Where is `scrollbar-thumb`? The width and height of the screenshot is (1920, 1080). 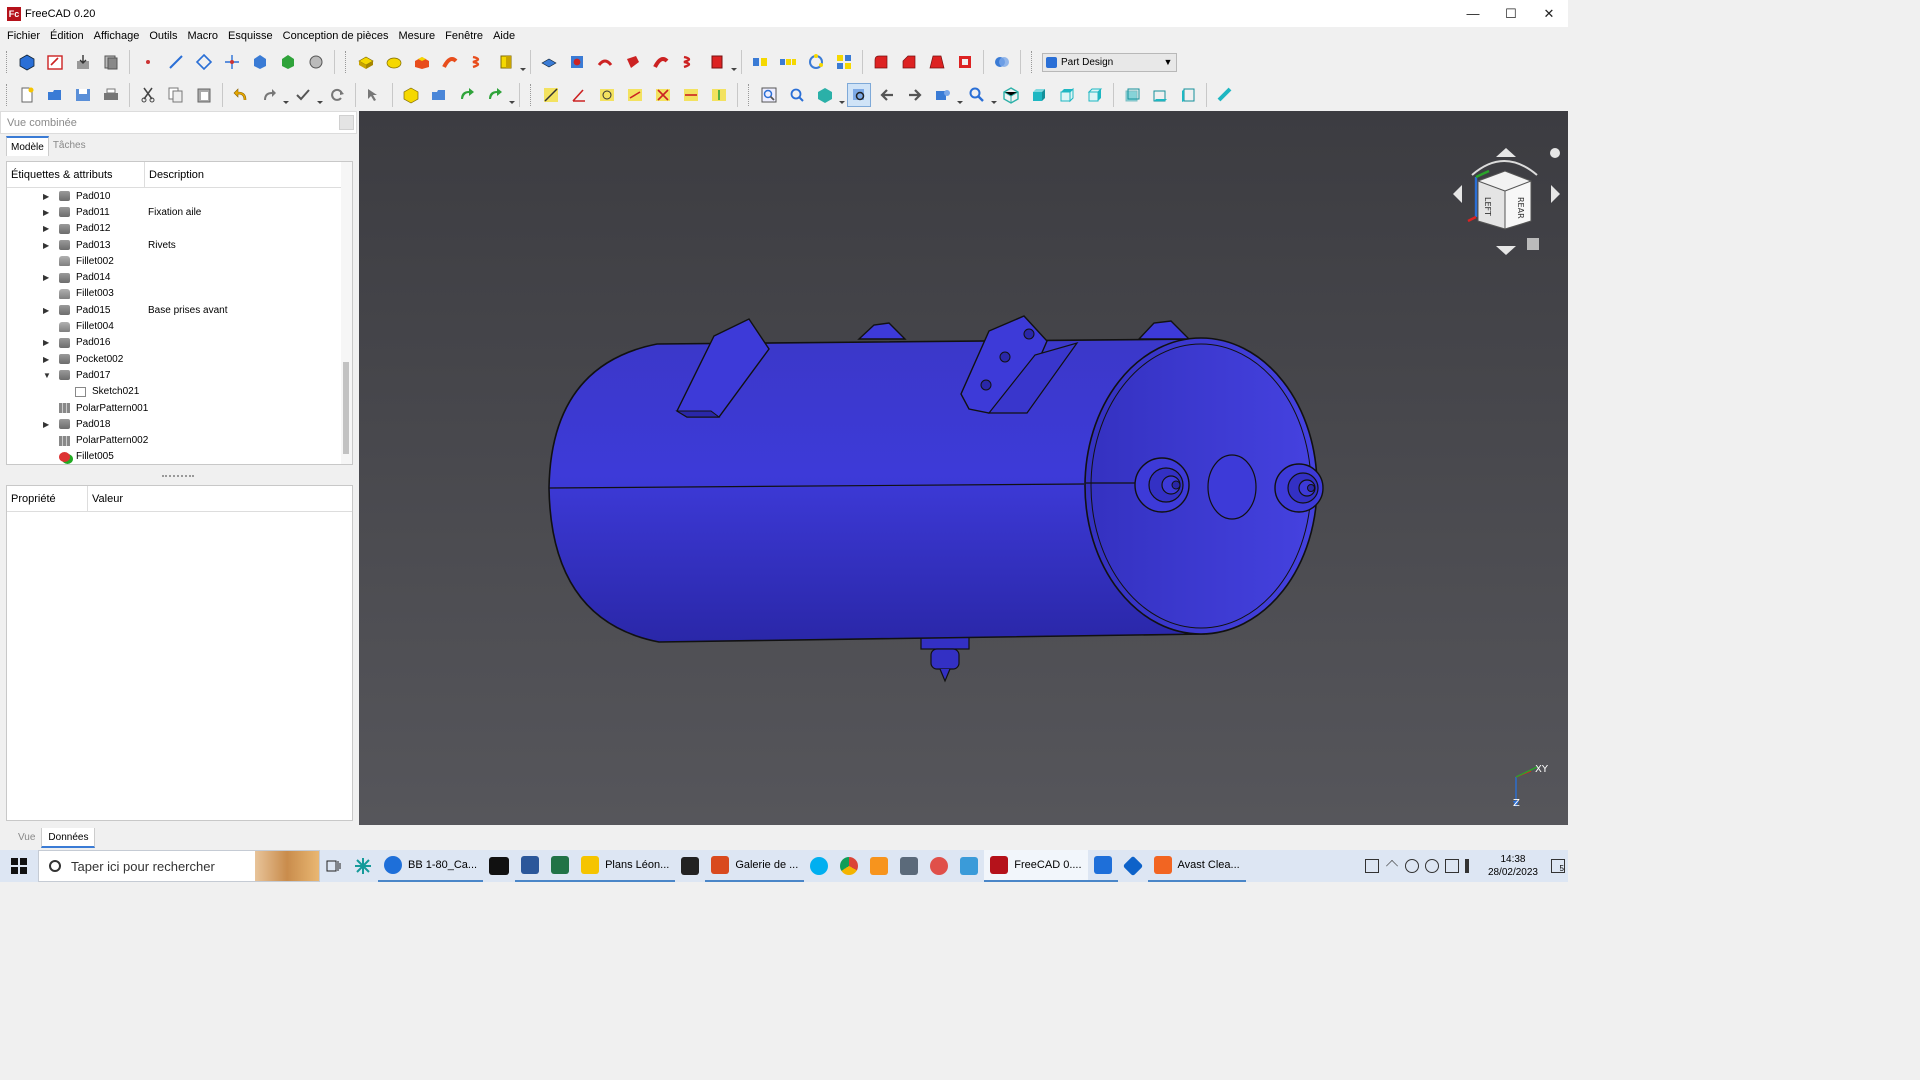
scrollbar-thumb is located at coordinates (346, 408).